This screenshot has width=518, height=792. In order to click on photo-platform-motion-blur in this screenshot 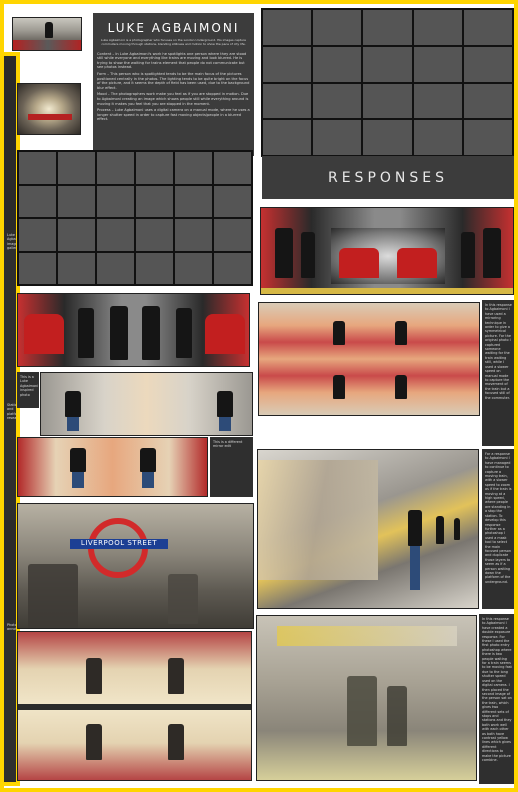, I will do `click(368, 529)`.